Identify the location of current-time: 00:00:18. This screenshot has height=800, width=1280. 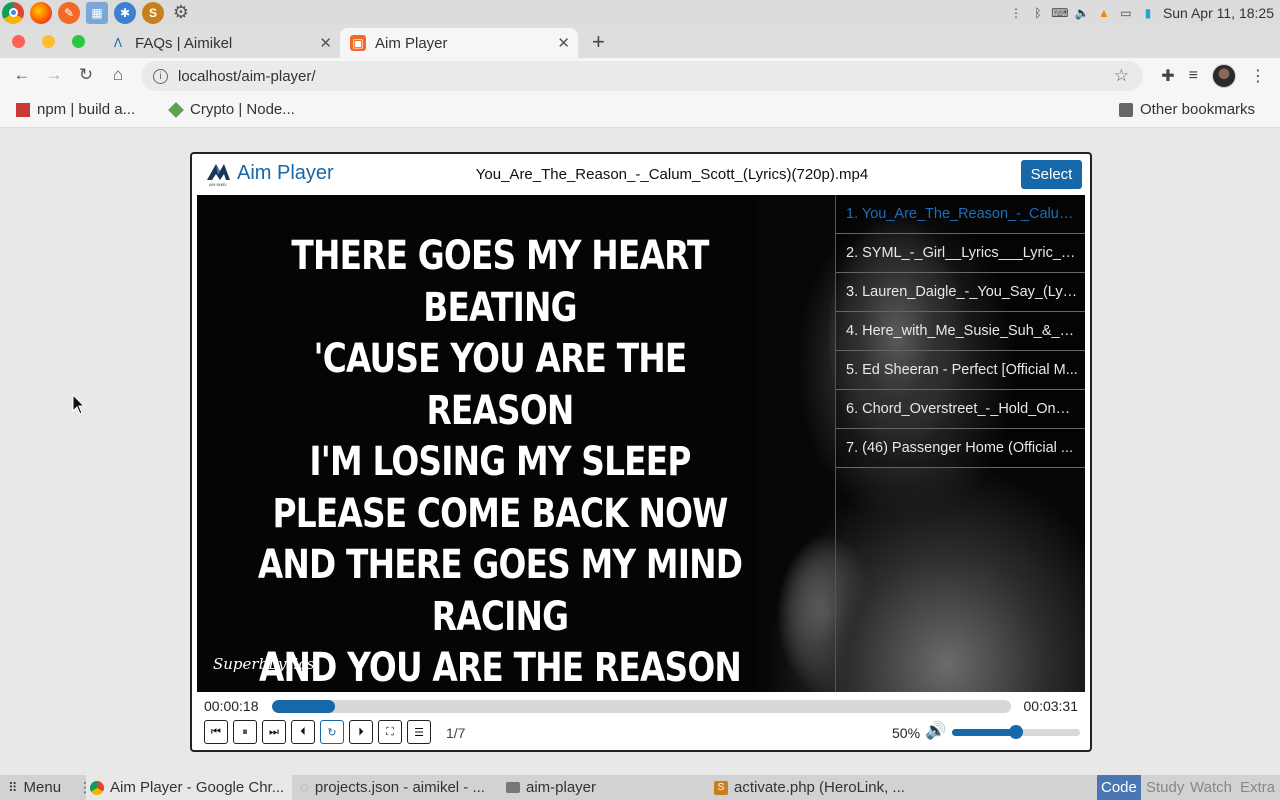
(231, 706).